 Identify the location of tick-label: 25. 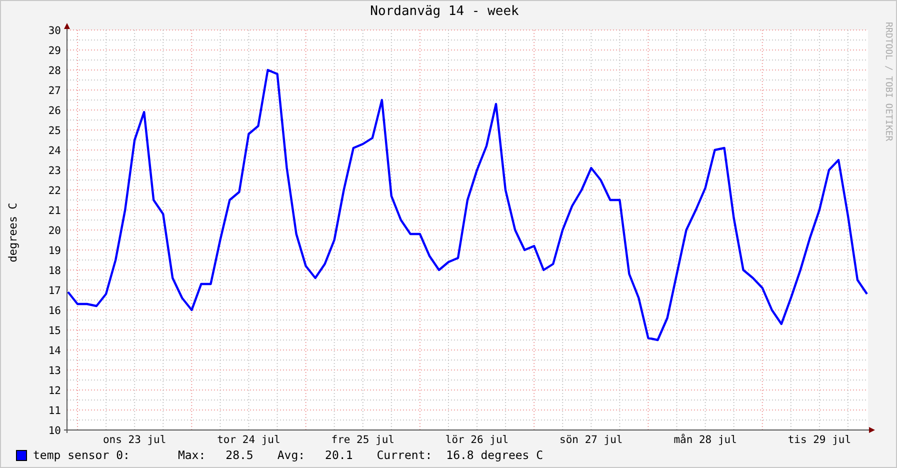
(54, 131).